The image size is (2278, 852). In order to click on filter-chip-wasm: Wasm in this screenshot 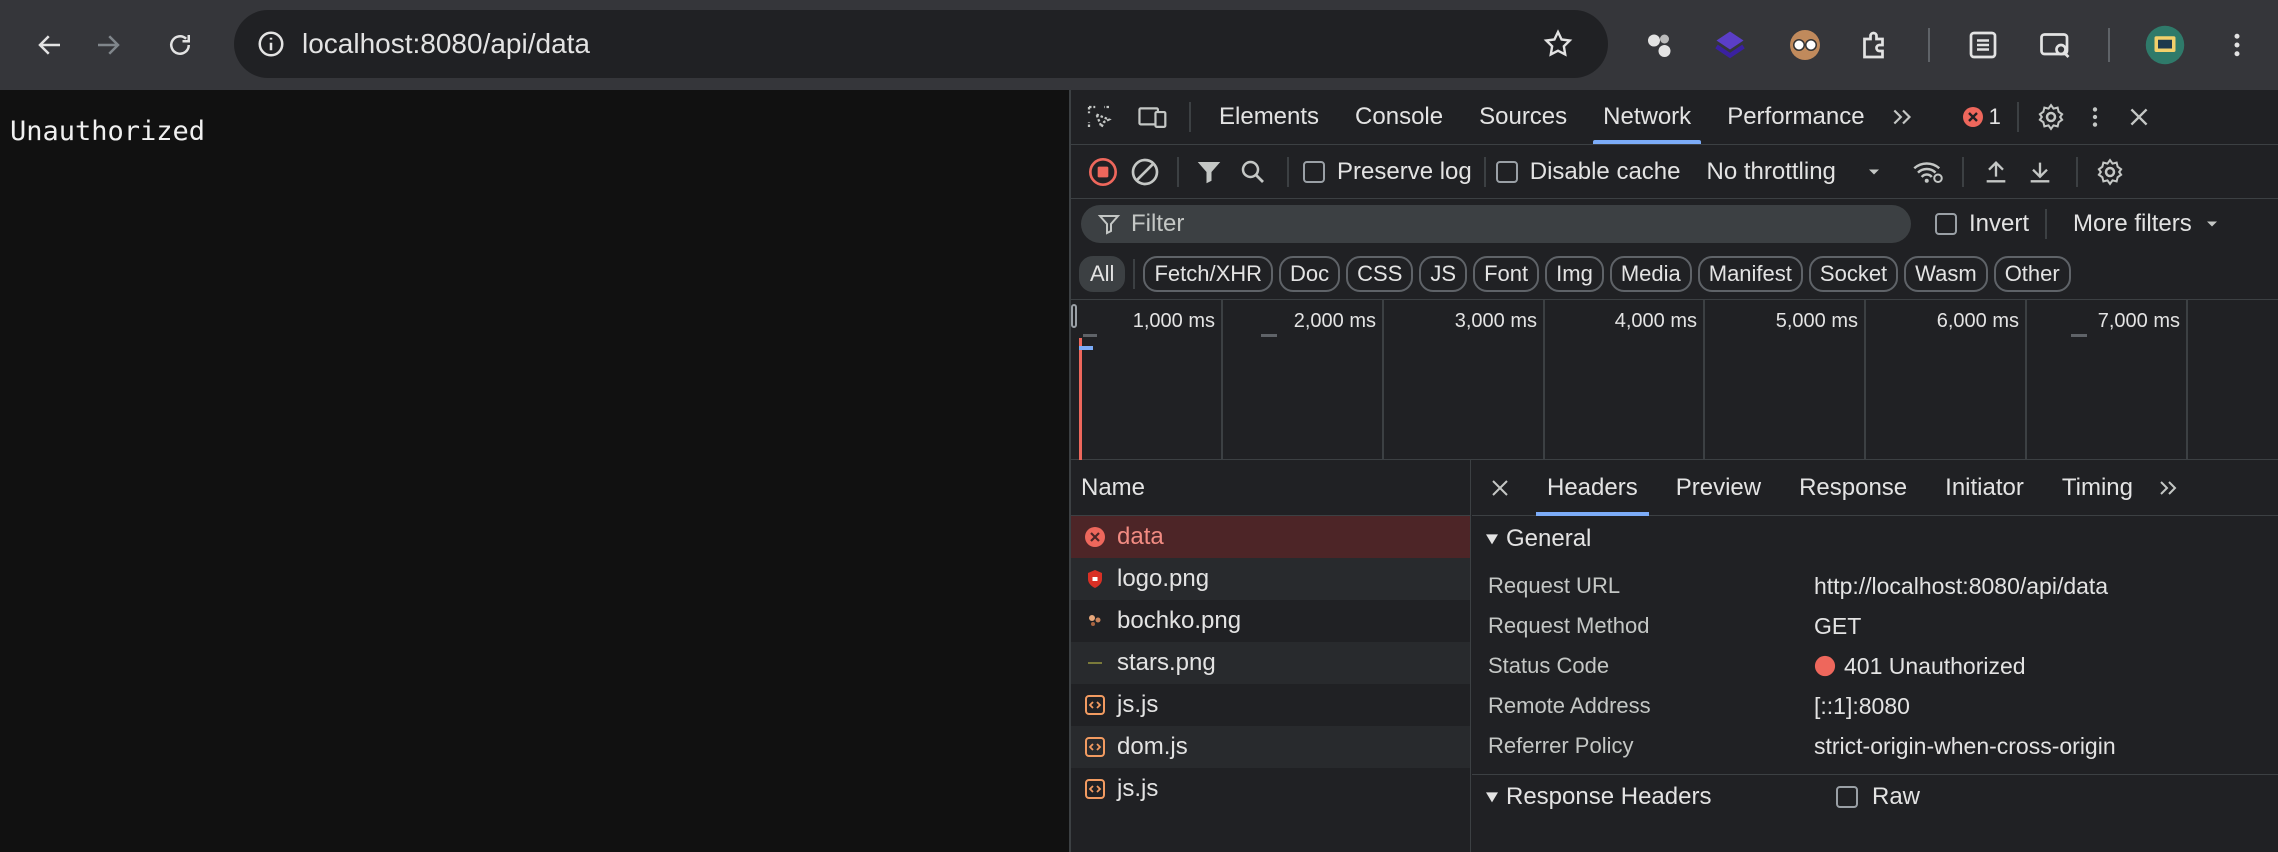, I will do `click(1946, 274)`.